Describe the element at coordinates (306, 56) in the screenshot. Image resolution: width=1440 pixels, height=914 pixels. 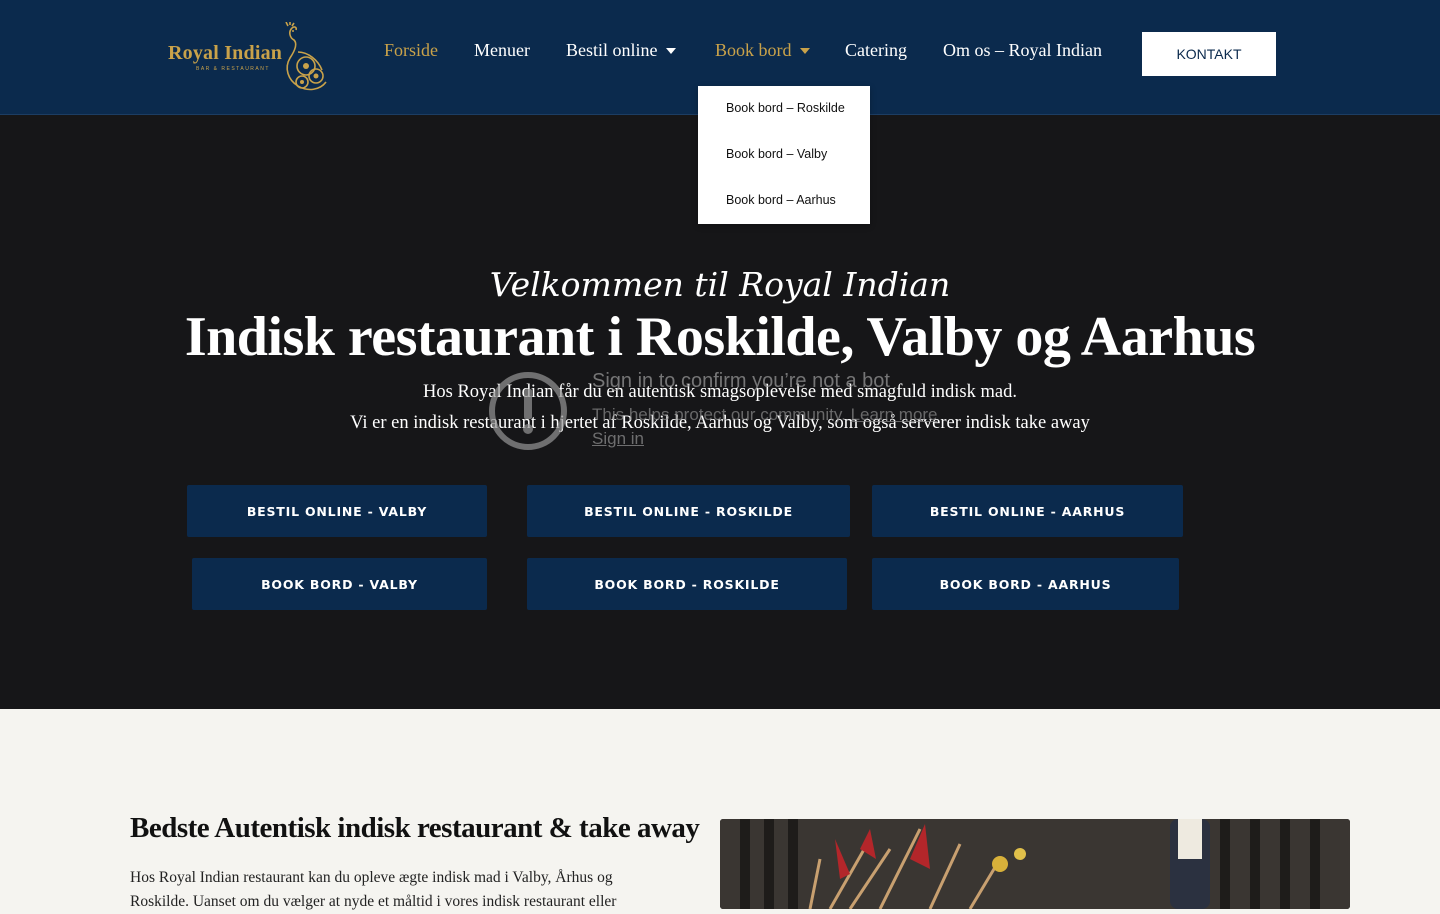
I see `peacock-icon` at that location.